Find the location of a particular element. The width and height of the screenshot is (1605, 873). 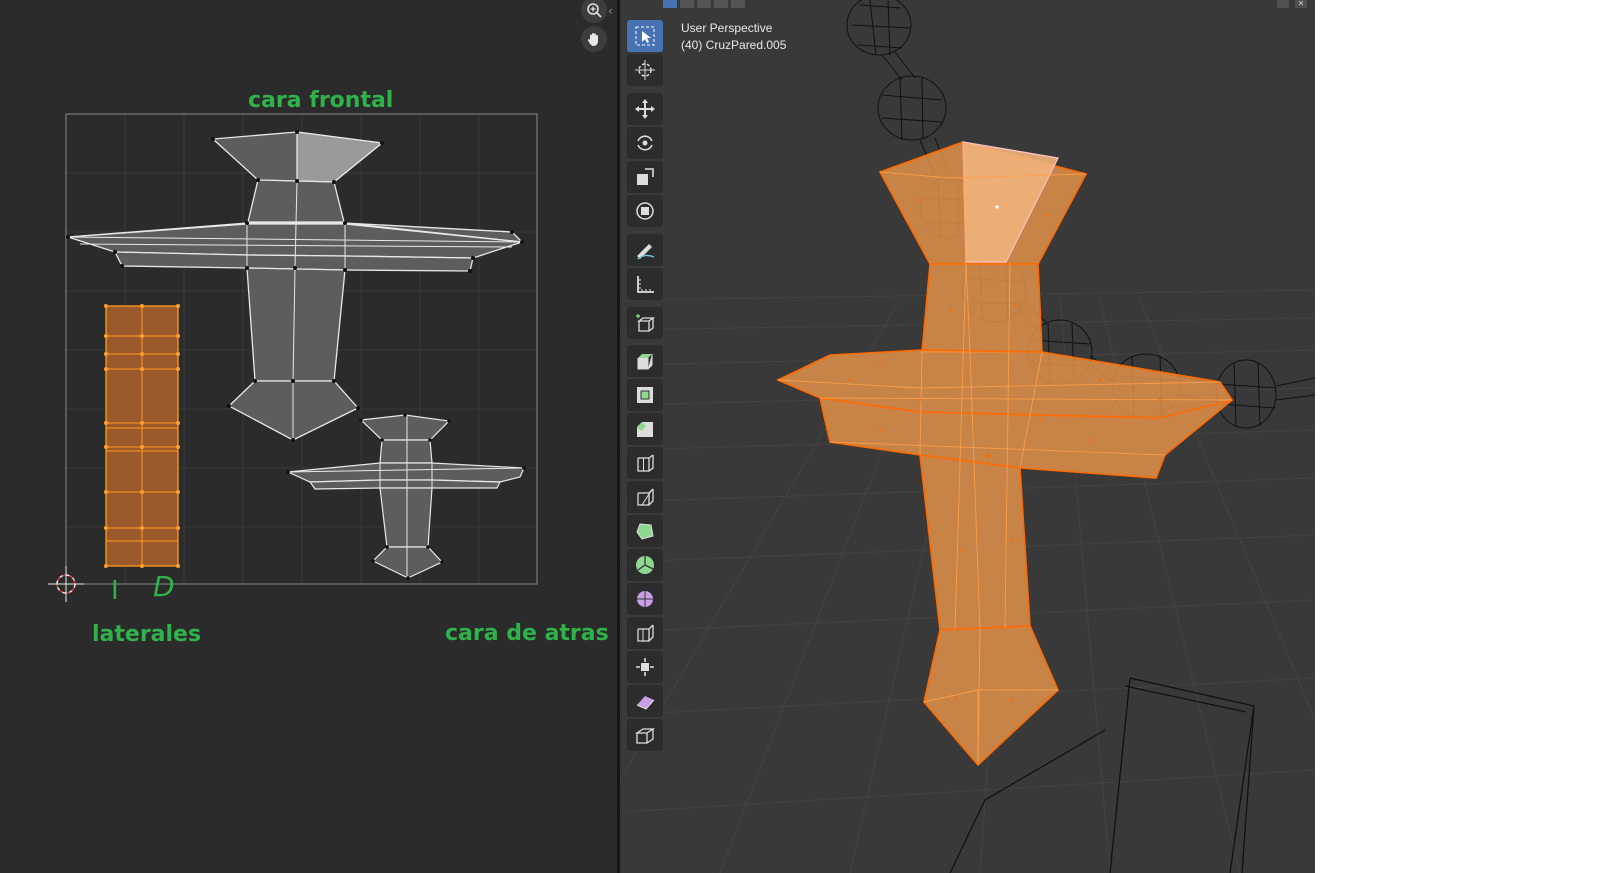

active-object-name: (40) CruzPared.005 is located at coordinates (734, 45).